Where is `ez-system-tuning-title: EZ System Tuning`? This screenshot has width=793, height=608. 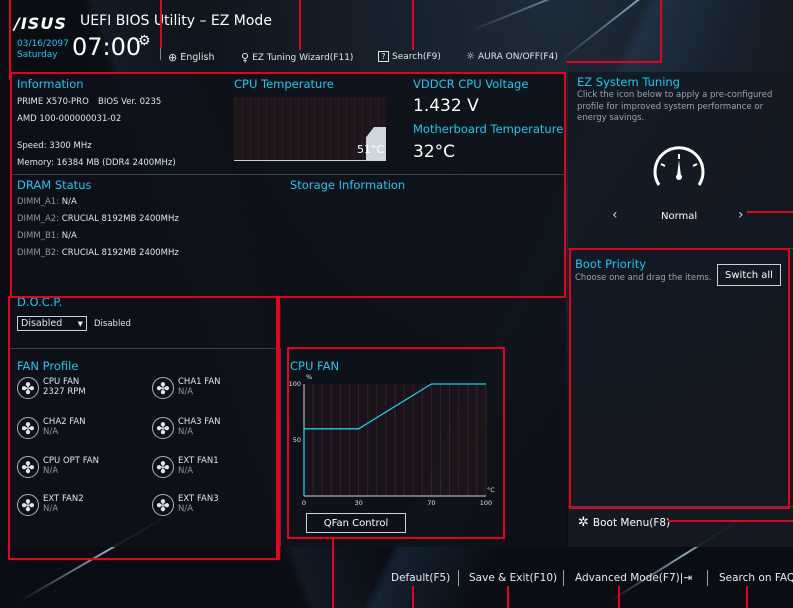
ez-system-tuning-title: EZ System Tuning is located at coordinates (628, 82).